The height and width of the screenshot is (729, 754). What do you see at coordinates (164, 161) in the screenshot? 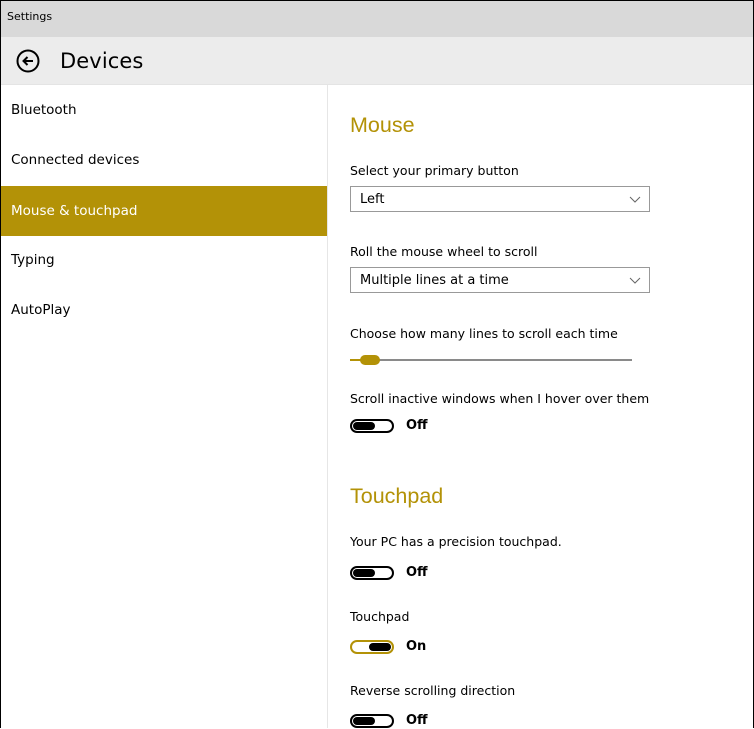
I see `sidebar-item-connected-devices: Connected devices` at bounding box center [164, 161].